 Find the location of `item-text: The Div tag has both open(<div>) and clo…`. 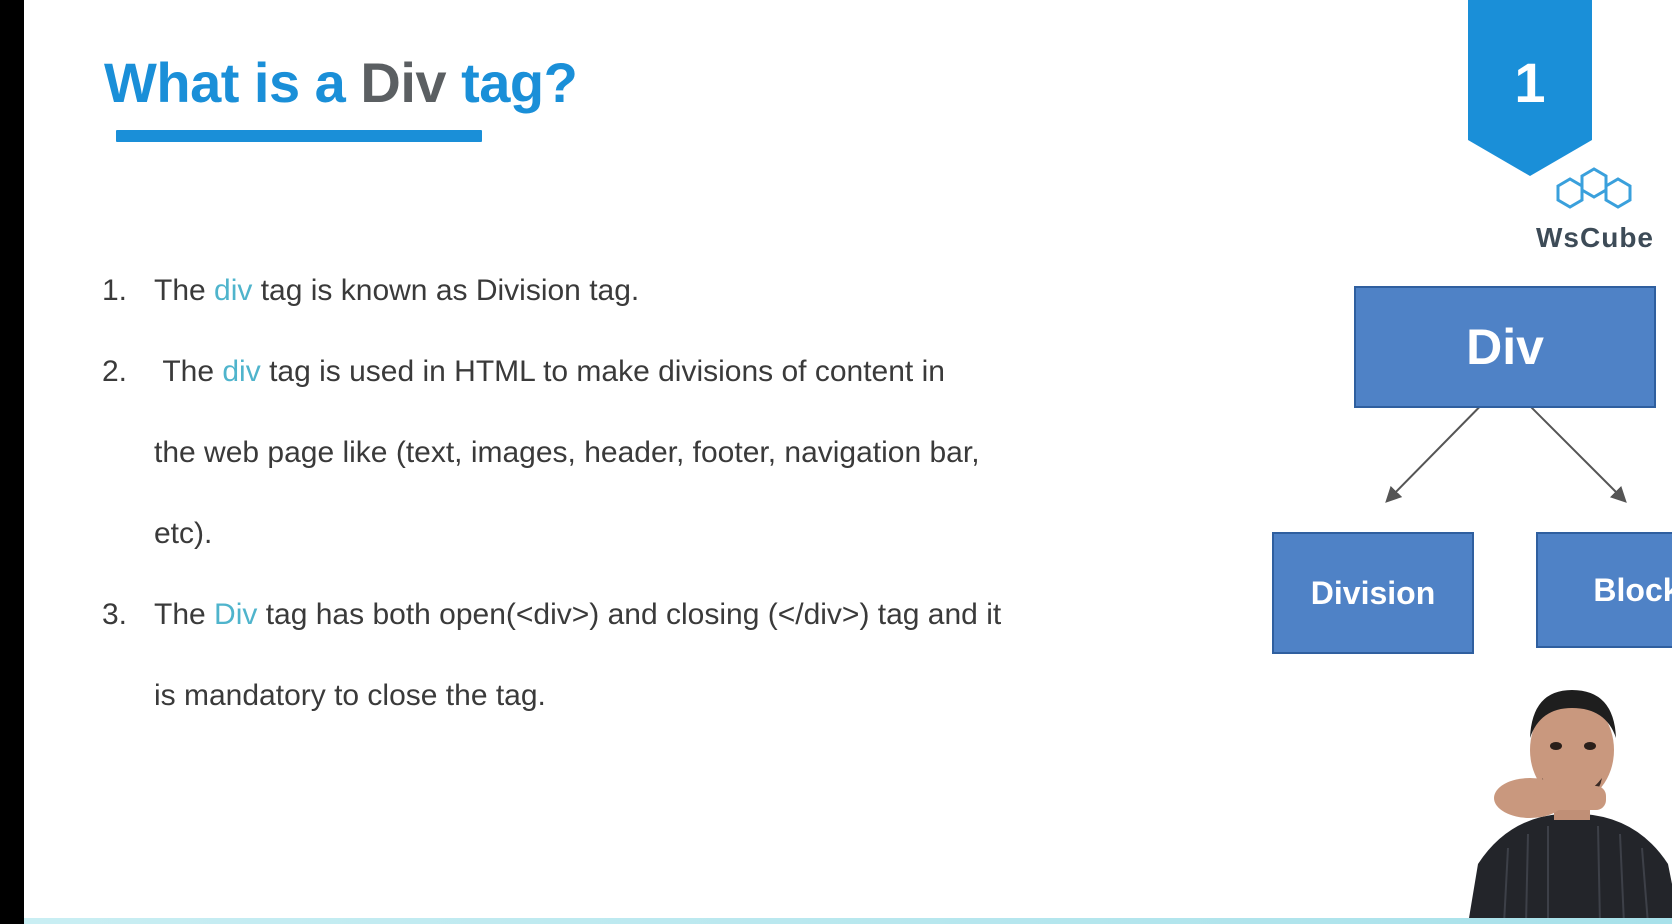

item-text: The Div tag has both open(<div>) and clo… is located at coordinates (577, 655).